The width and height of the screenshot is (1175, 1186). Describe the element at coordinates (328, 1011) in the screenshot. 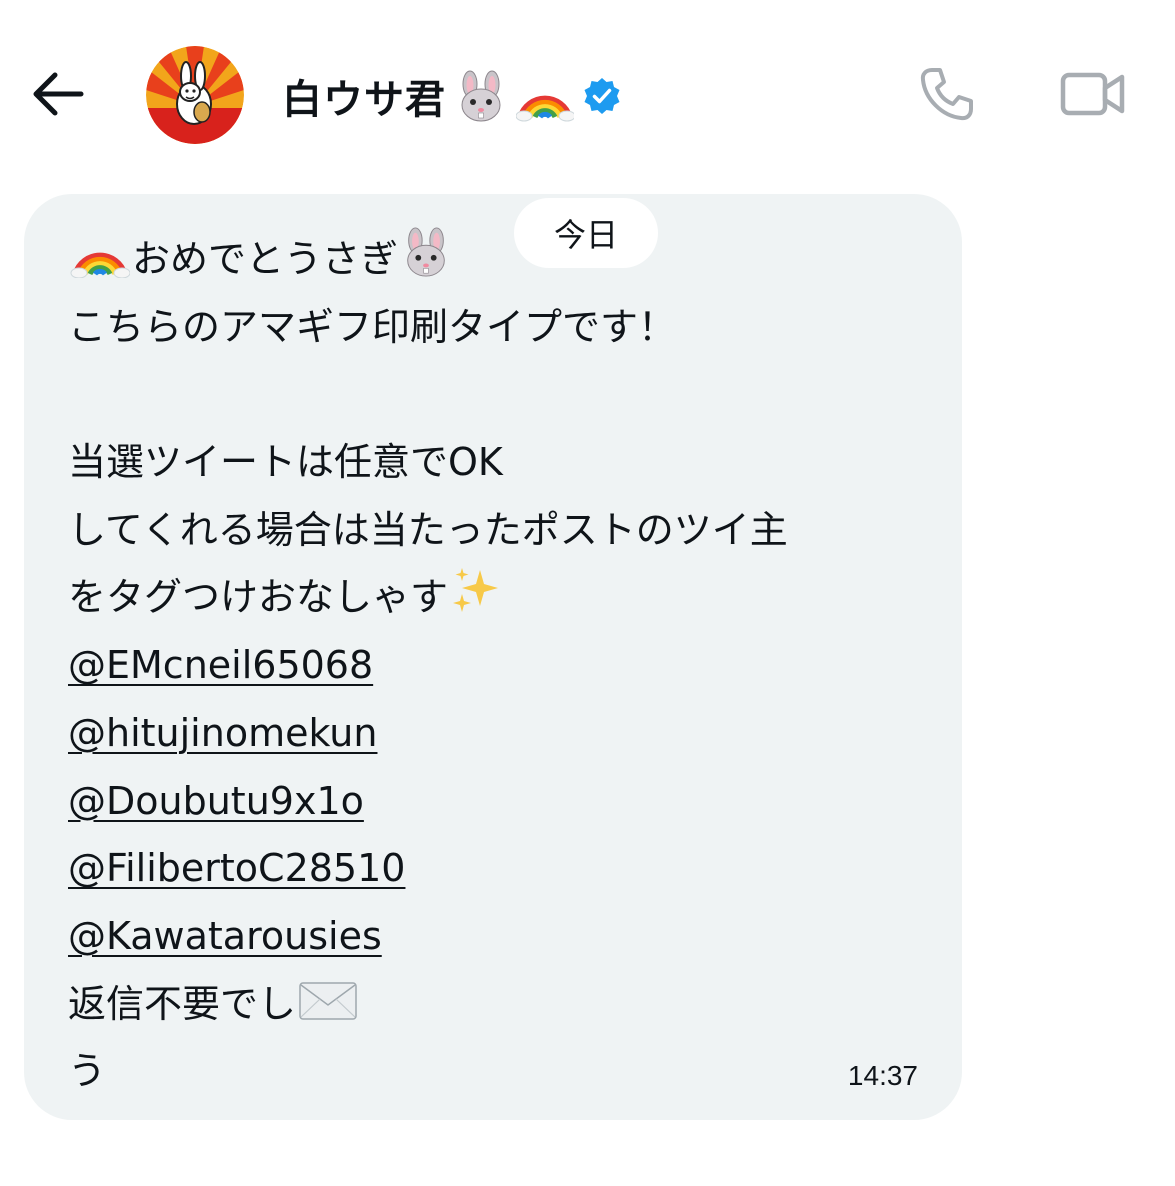

I see `envelope-emoji-icon` at that location.